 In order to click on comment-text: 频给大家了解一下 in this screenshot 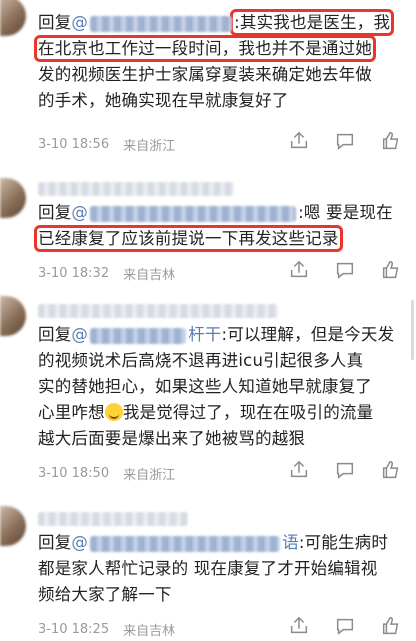, I will do `click(105, 594)`.